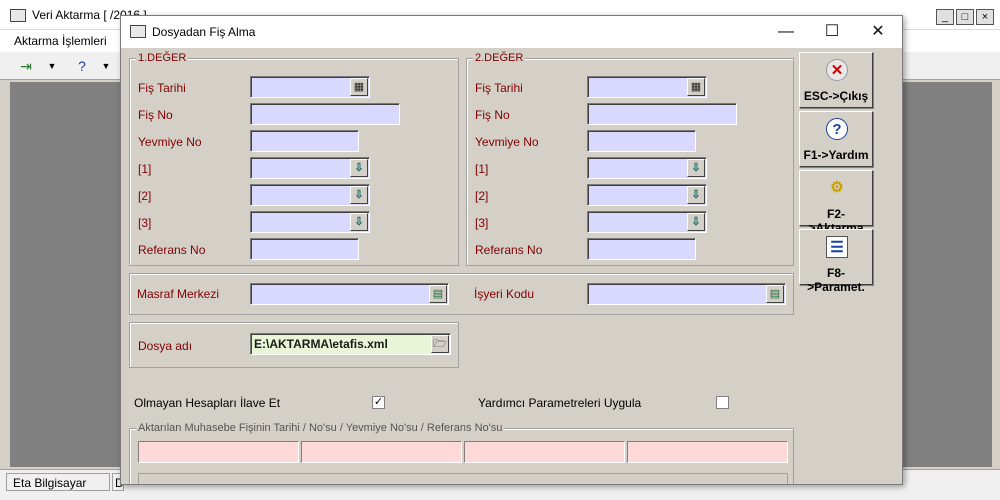 This screenshot has height=500, width=1000. What do you see at coordinates (310, 222) in the screenshot?
I see `k3-field-1: ⇩` at bounding box center [310, 222].